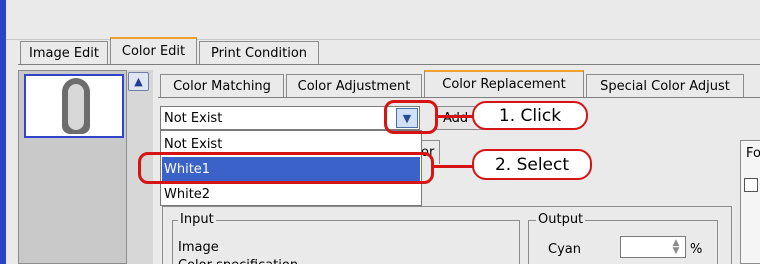  I want to click on step2-callout: 2. Select, so click(532, 164).